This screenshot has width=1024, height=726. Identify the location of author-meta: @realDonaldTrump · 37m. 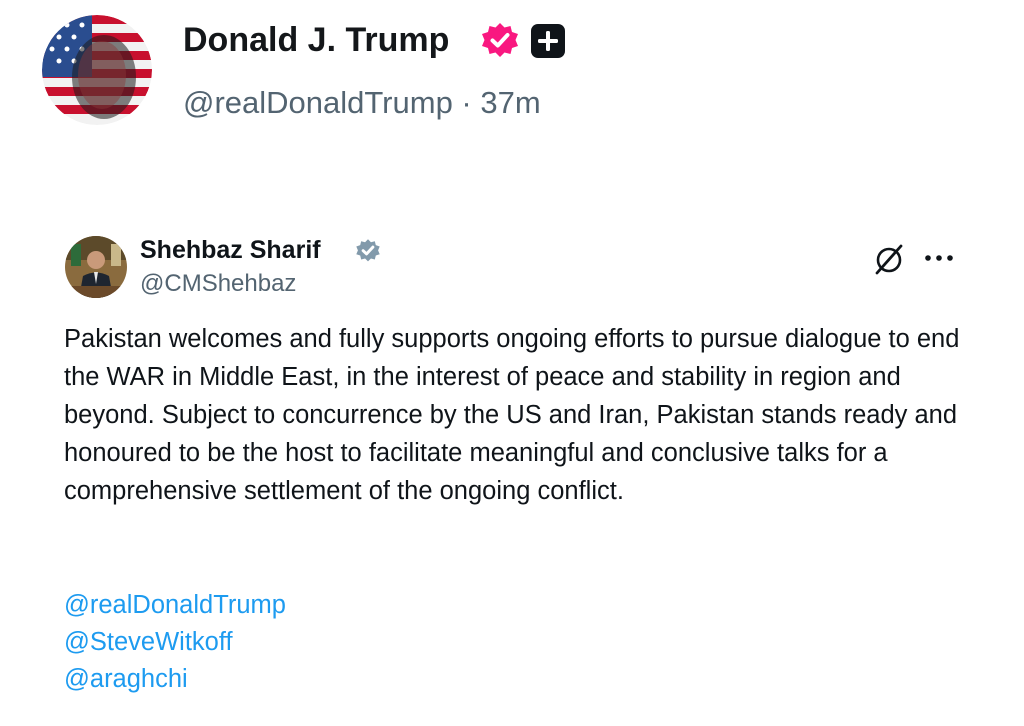
(362, 103).